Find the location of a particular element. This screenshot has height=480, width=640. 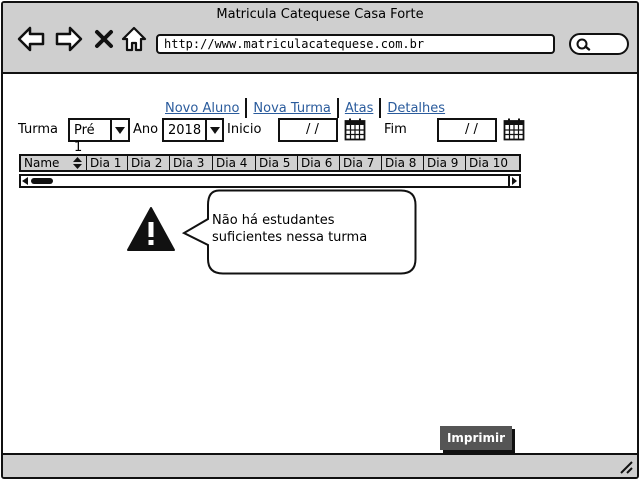

turma-label: Turma is located at coordinates (38, 129).